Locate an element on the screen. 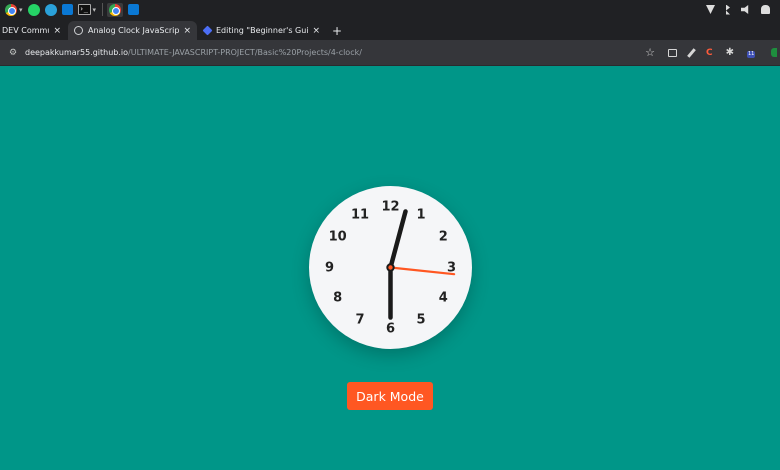 This screenshot has width=780, height=470. extension-gear-icon: ✱ is located at coordinates (730, 52).